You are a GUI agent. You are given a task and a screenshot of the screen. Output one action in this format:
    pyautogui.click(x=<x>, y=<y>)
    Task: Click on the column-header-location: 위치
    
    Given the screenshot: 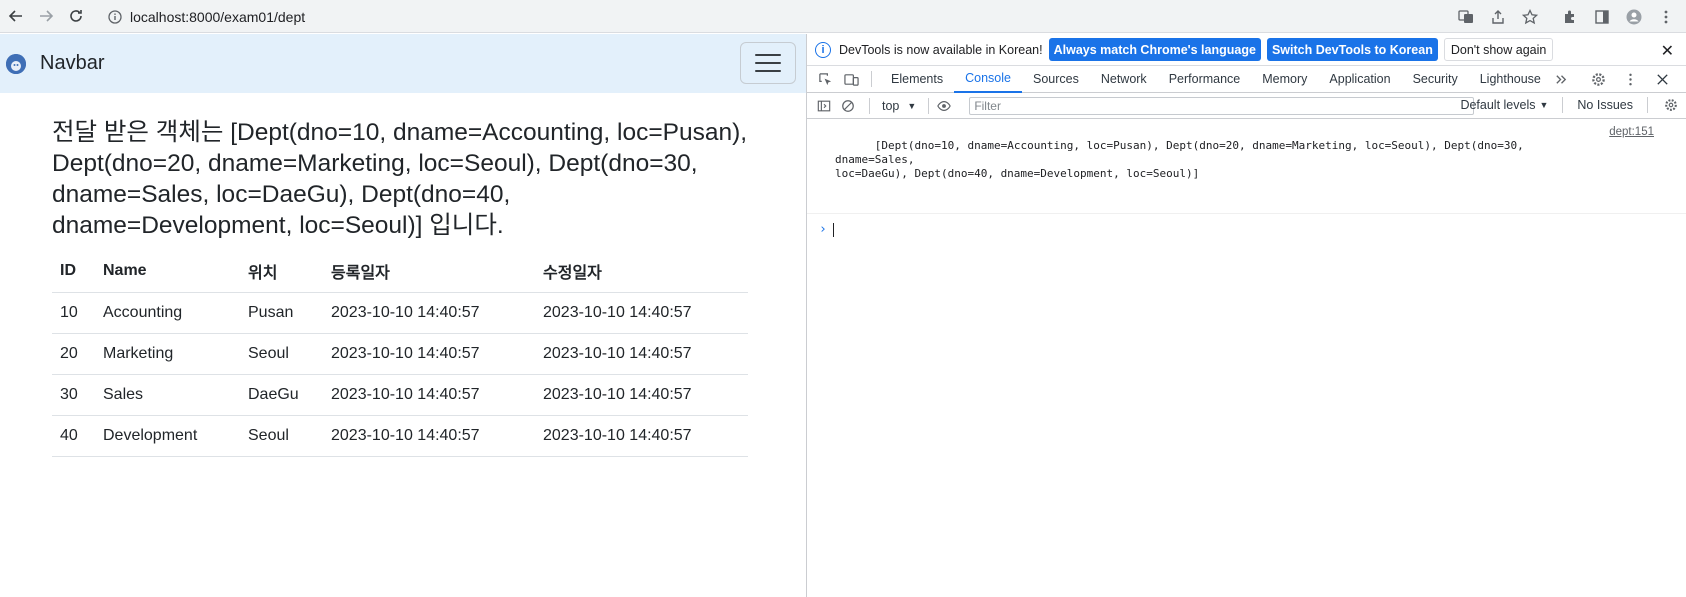 What is the action you would take?
    pyautogui.click(x=281, y=272)
    